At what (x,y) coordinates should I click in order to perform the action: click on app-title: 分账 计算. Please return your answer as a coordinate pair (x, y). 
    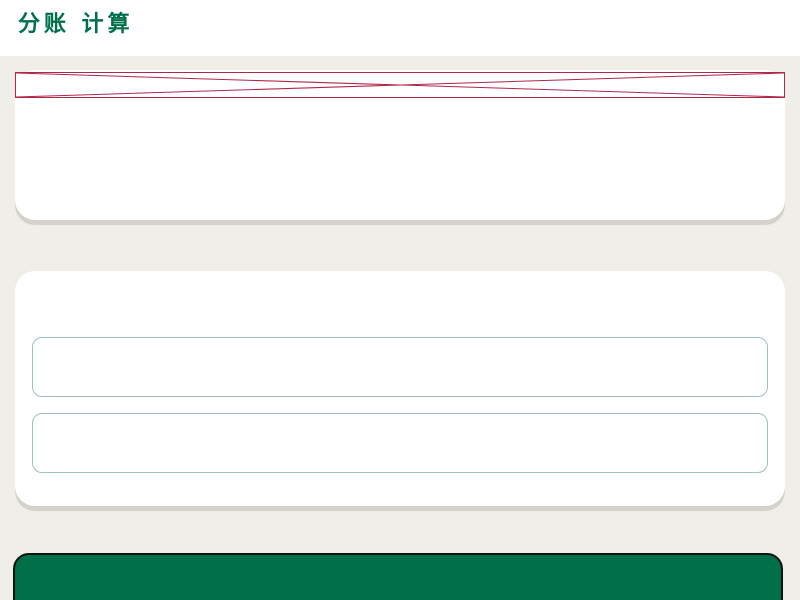
    Looking at the image, I should click on (76, 24).